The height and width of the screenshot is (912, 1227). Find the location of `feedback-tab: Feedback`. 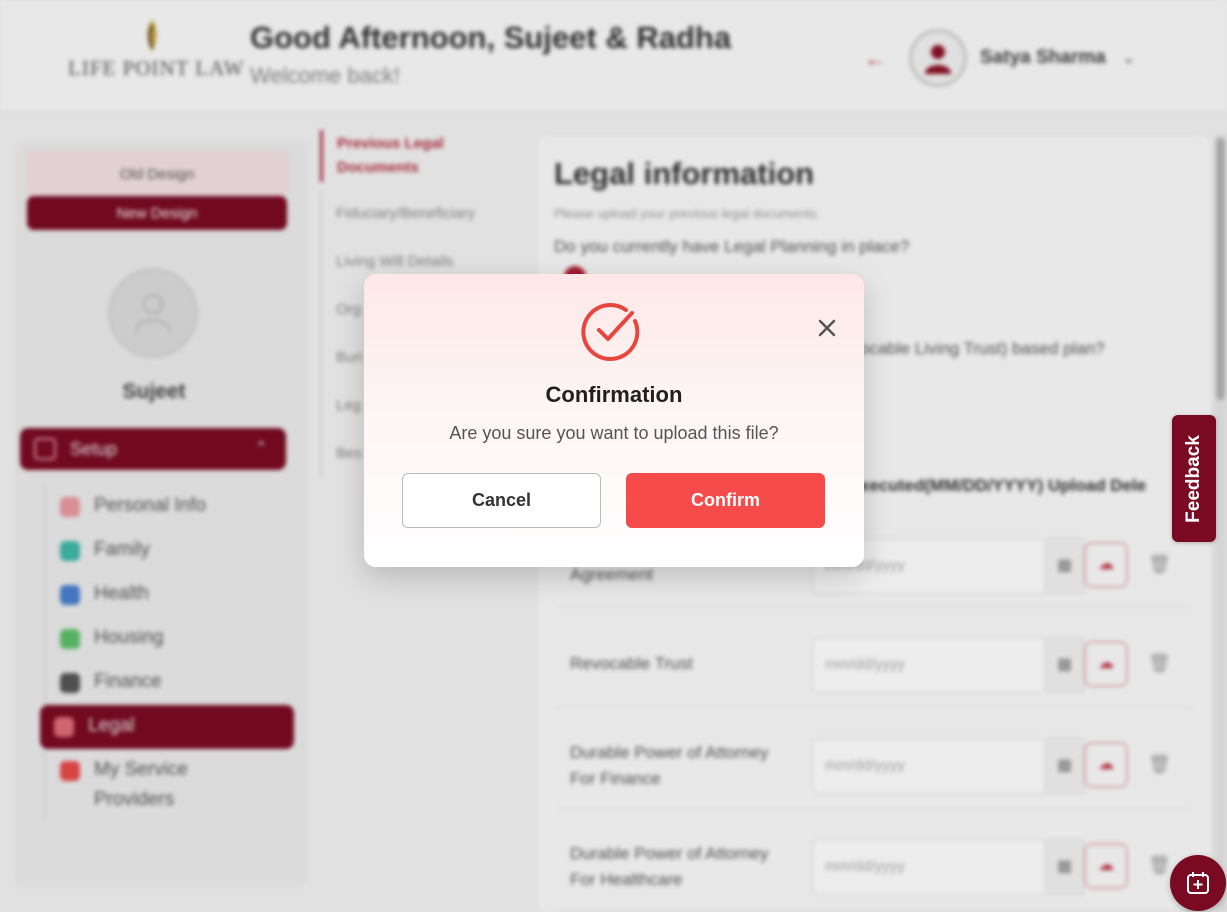

feedback-tab: Feedback is located at coordinates (1194, 478).